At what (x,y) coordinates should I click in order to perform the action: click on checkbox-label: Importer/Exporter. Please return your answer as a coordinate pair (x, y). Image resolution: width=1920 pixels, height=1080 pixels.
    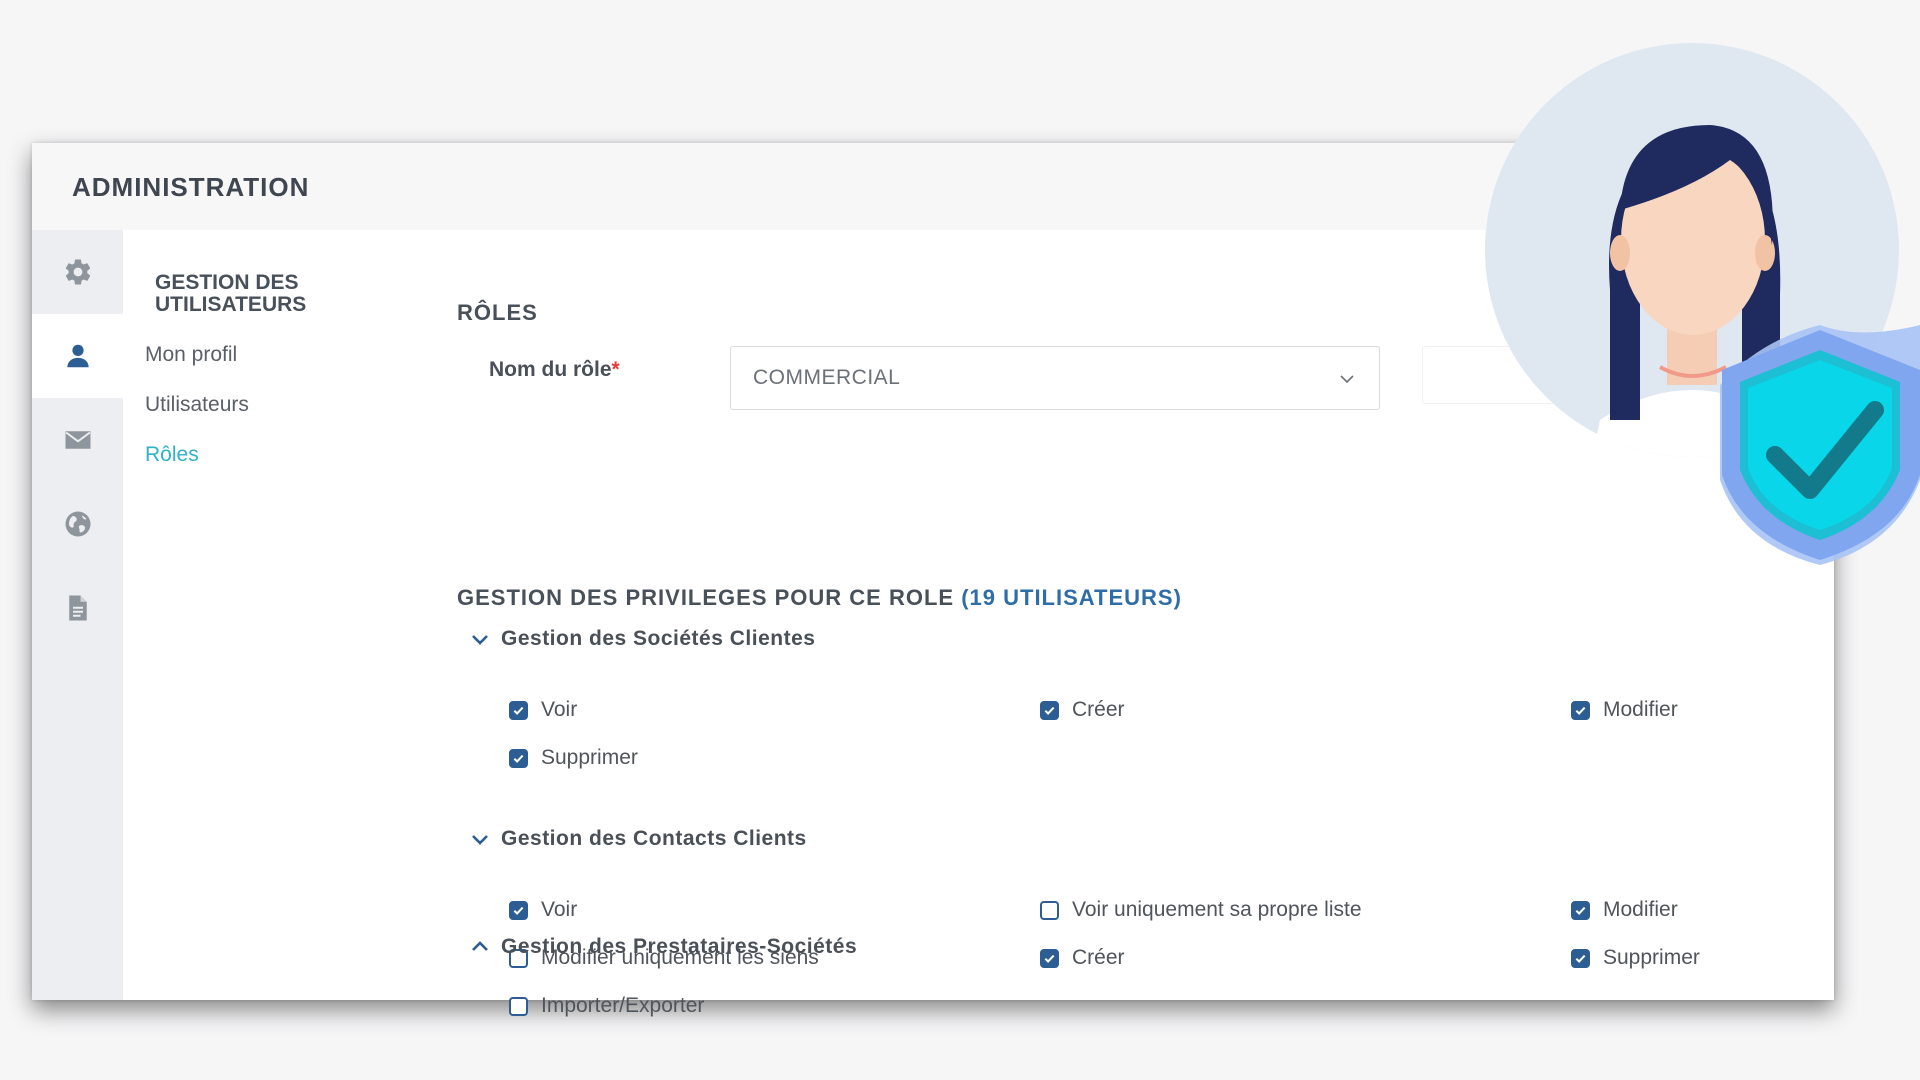
    Looking at the image, I should click on (623, 1005).